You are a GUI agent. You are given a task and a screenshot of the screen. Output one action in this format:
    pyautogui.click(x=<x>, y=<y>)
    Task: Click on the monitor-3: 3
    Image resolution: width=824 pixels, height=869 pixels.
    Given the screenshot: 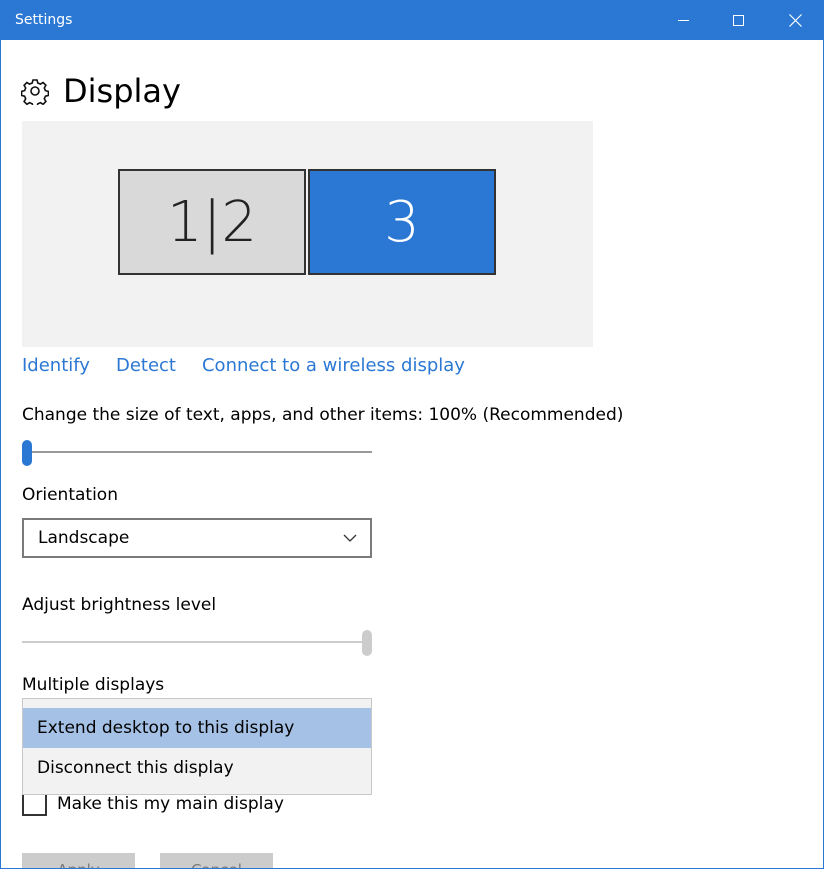 What is the action you would take?
    pyautogui.click(x=402, y=222)
    